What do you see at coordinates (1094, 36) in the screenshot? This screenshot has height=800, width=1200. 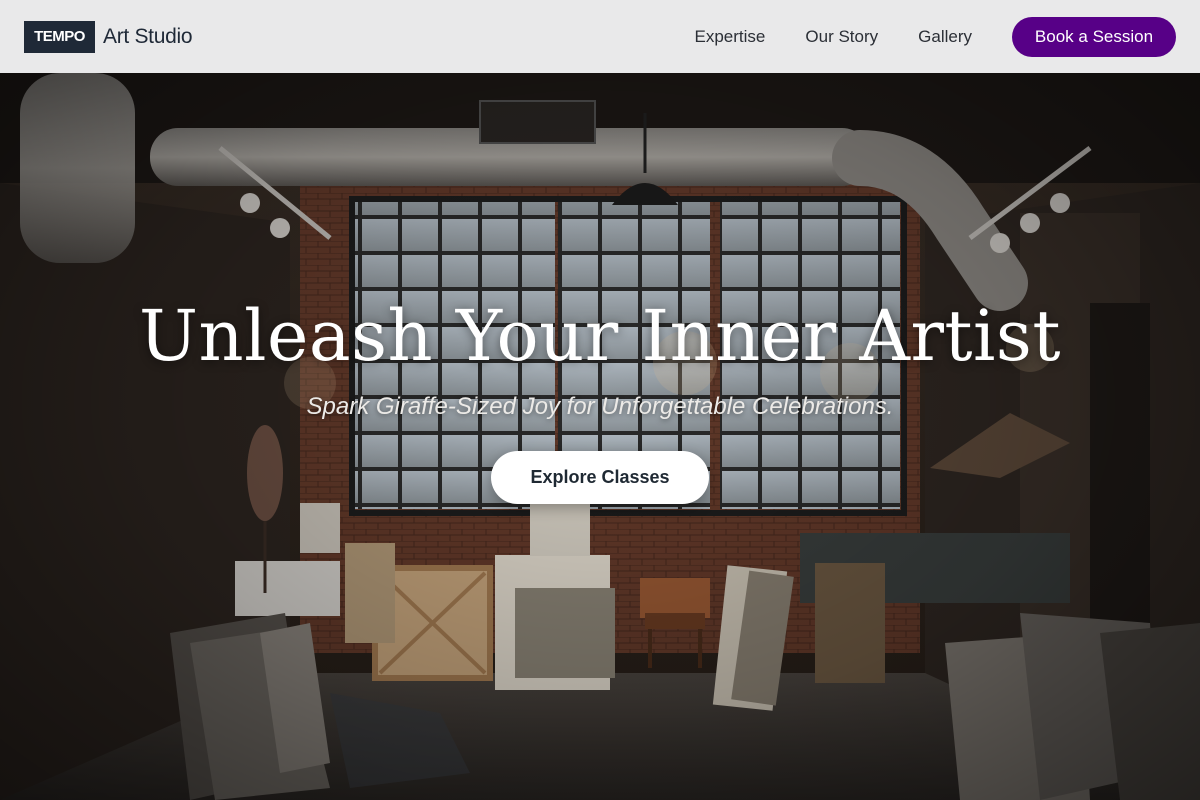 I see `book-session-button: Book a Session` at bounding box center [1094, 36].